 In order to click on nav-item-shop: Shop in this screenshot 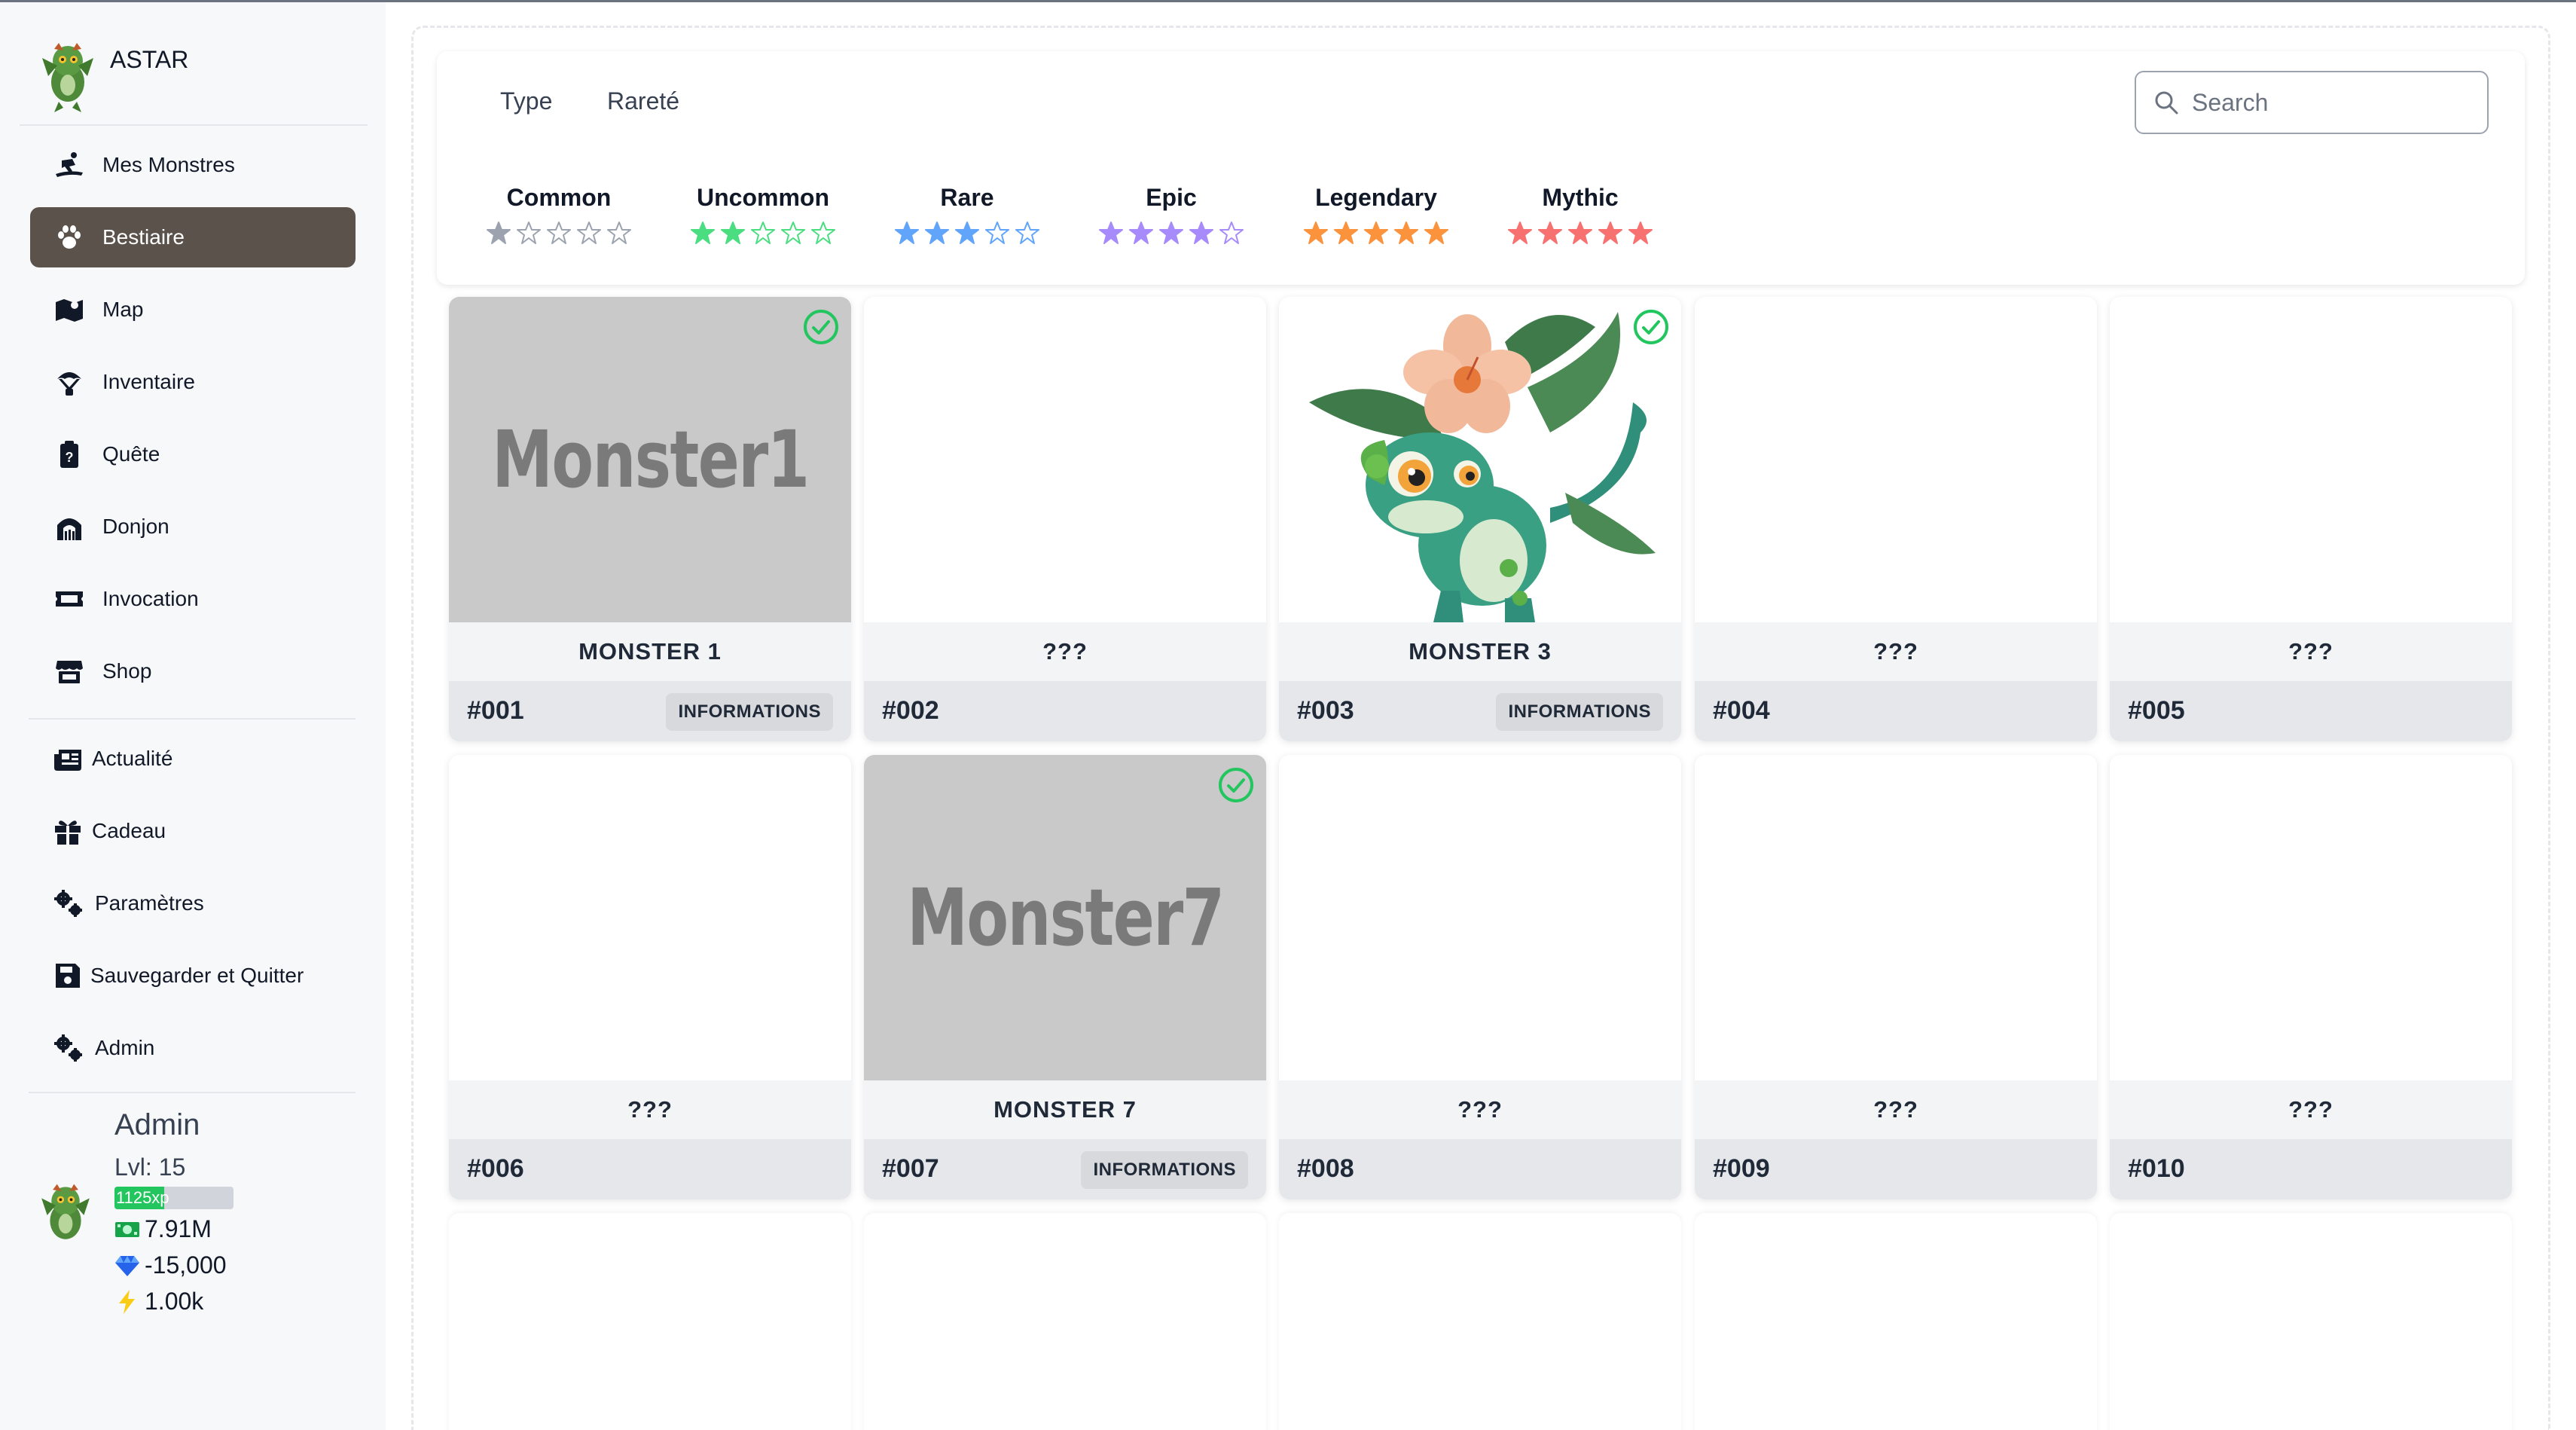, I will do `click(193, 671)`.